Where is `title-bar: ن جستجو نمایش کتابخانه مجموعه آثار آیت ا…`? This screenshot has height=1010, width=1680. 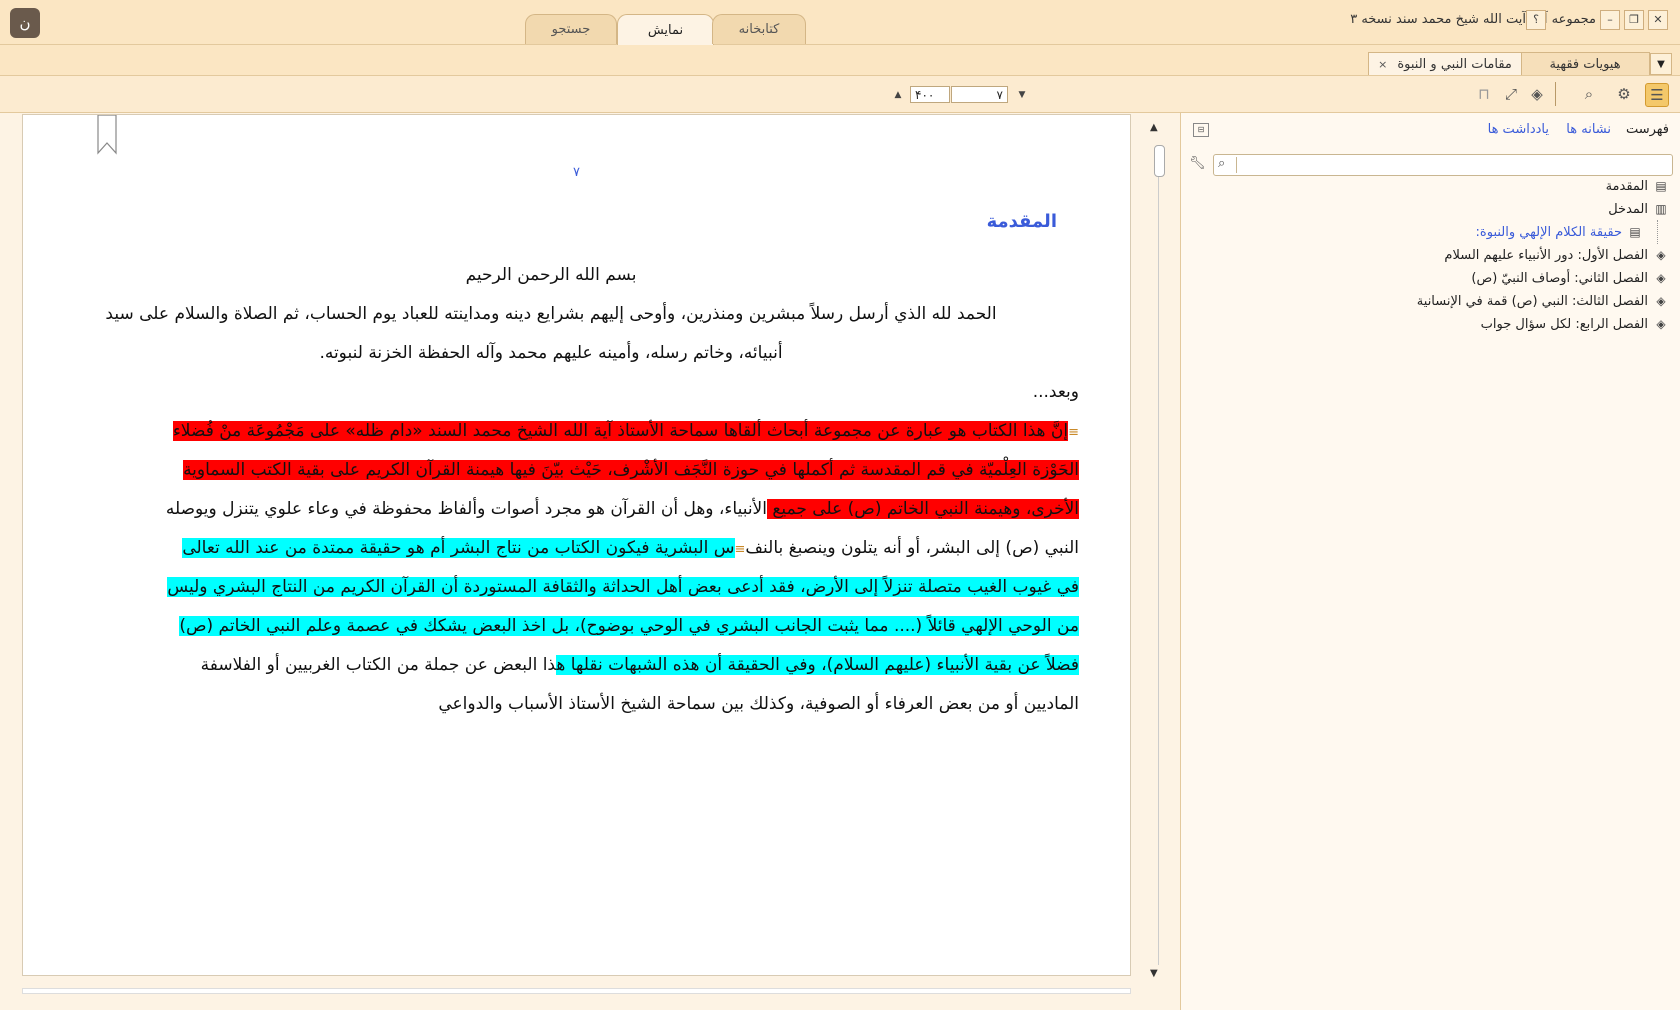
title-bar: ن جستجو نمایش کتابخانه مجموعه آثار آیت ا… is located at coordinates (840, 22).